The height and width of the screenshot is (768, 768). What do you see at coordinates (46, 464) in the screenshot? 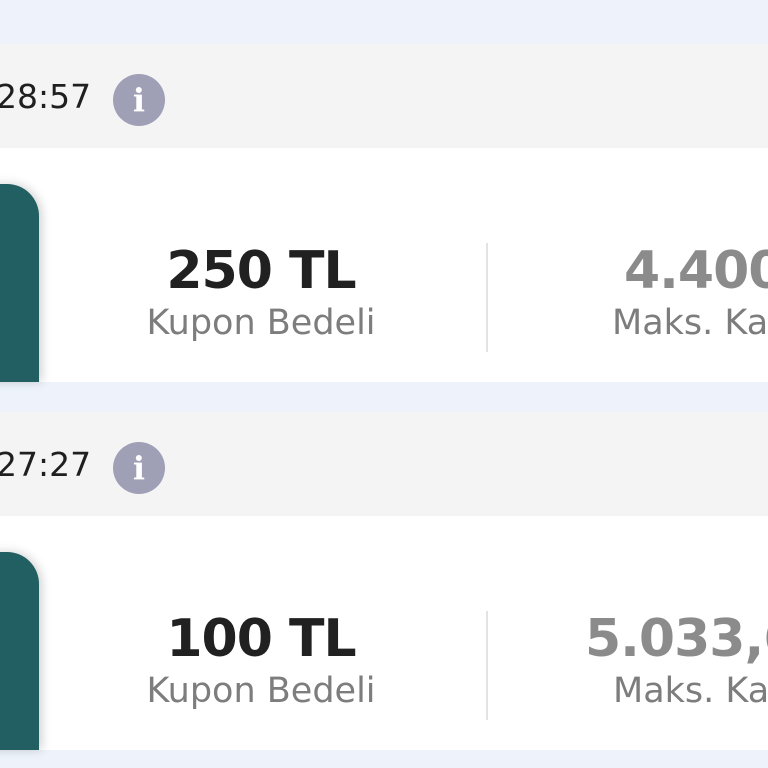
I see `countdown-timer: 27:27` at bounding box center [46, 464].